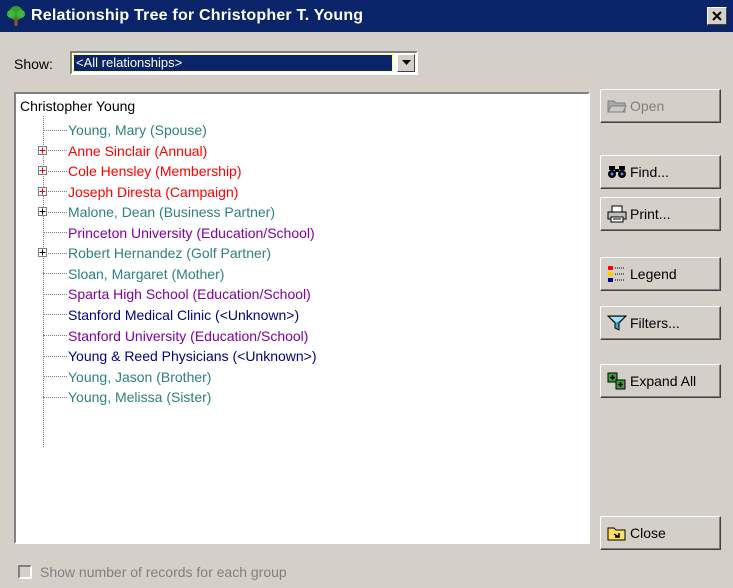  What do you see at coordinates (617, 106) in the screenshot?
I see `folder-open-icon` at bounding box center [617, 106].